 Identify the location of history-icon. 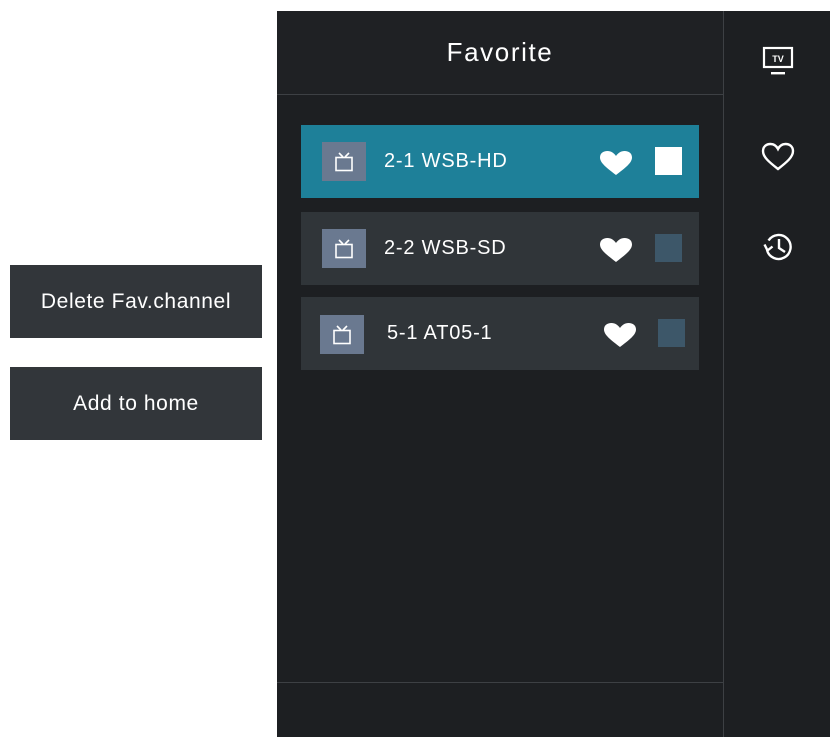
(778, 247).